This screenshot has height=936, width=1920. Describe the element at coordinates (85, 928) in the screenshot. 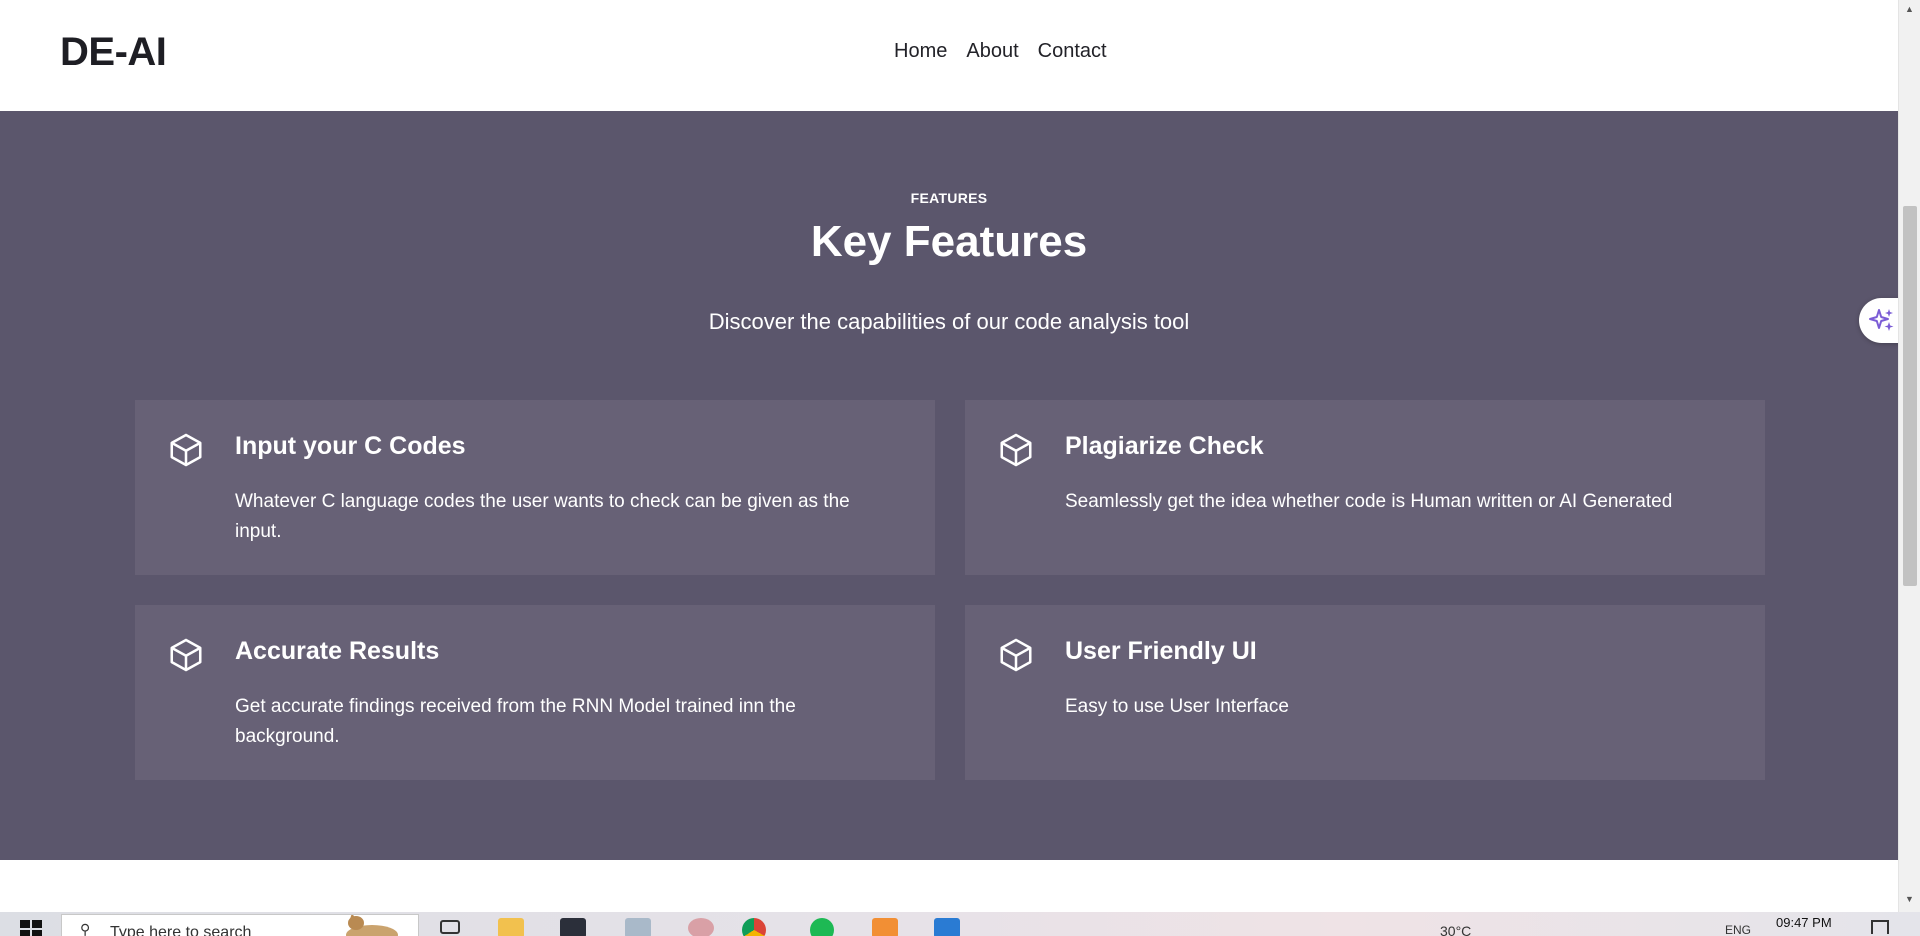

I see `search-icon: ⚲` at that location.